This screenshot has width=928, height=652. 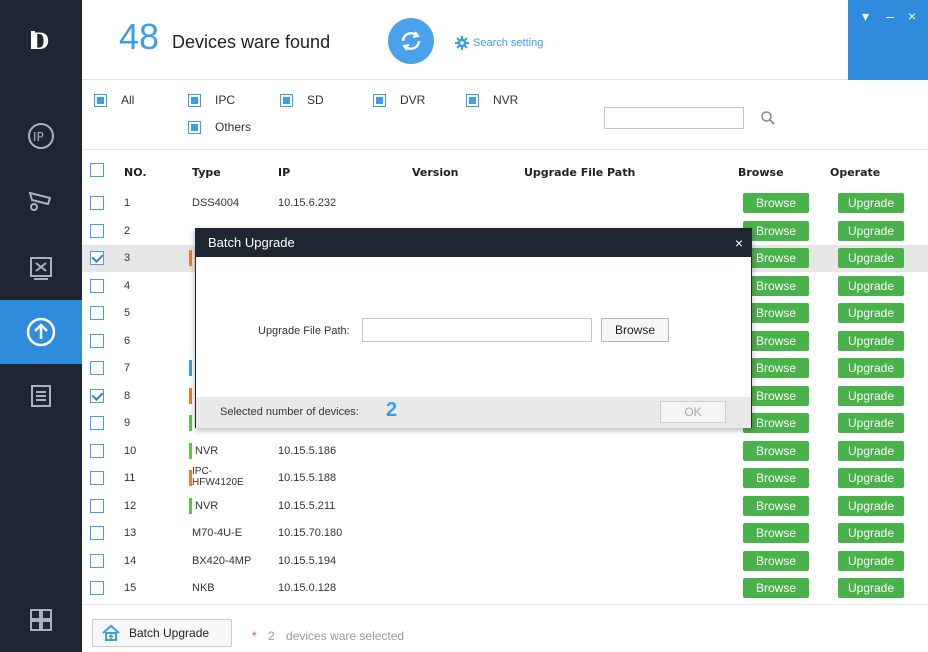 I want to click on row-no: 3, so click(x=127, y=258).